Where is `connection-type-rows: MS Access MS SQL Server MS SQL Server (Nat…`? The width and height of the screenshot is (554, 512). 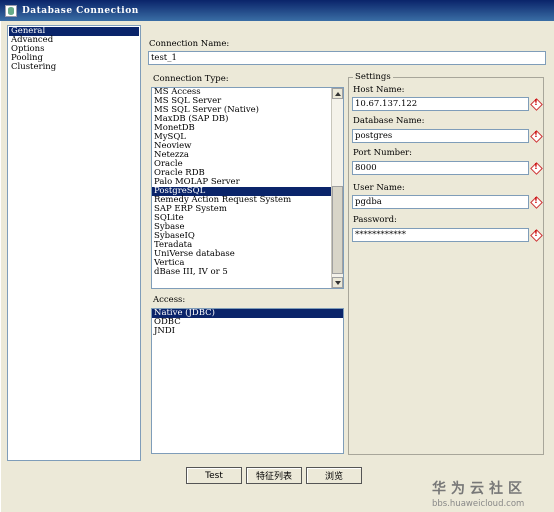
connection-type-rows: MS Access MS SQL Server MS SQL Server (Nat… is located at coordinates (247, 182).